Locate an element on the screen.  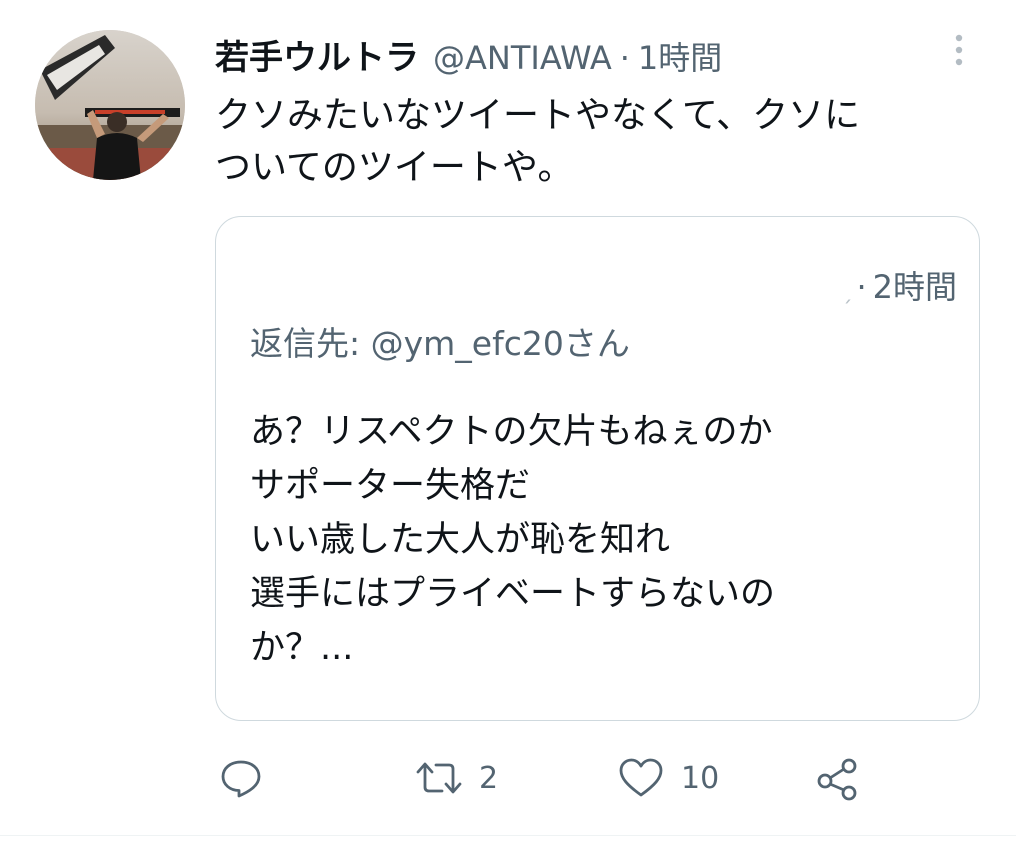
retweet-icon is located at coordinates (439, 778).